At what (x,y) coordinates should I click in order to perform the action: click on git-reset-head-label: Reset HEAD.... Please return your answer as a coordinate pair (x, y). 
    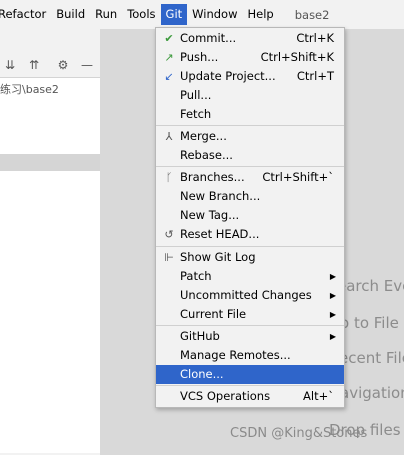
    Looking at the image, I should click on (220, 234).